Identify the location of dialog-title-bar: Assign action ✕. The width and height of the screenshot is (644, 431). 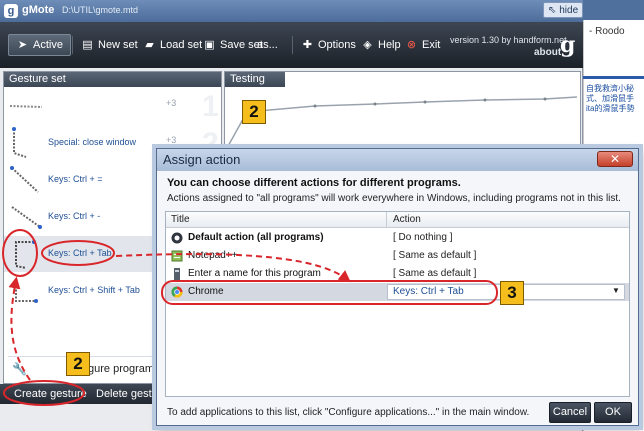
(397, 160).